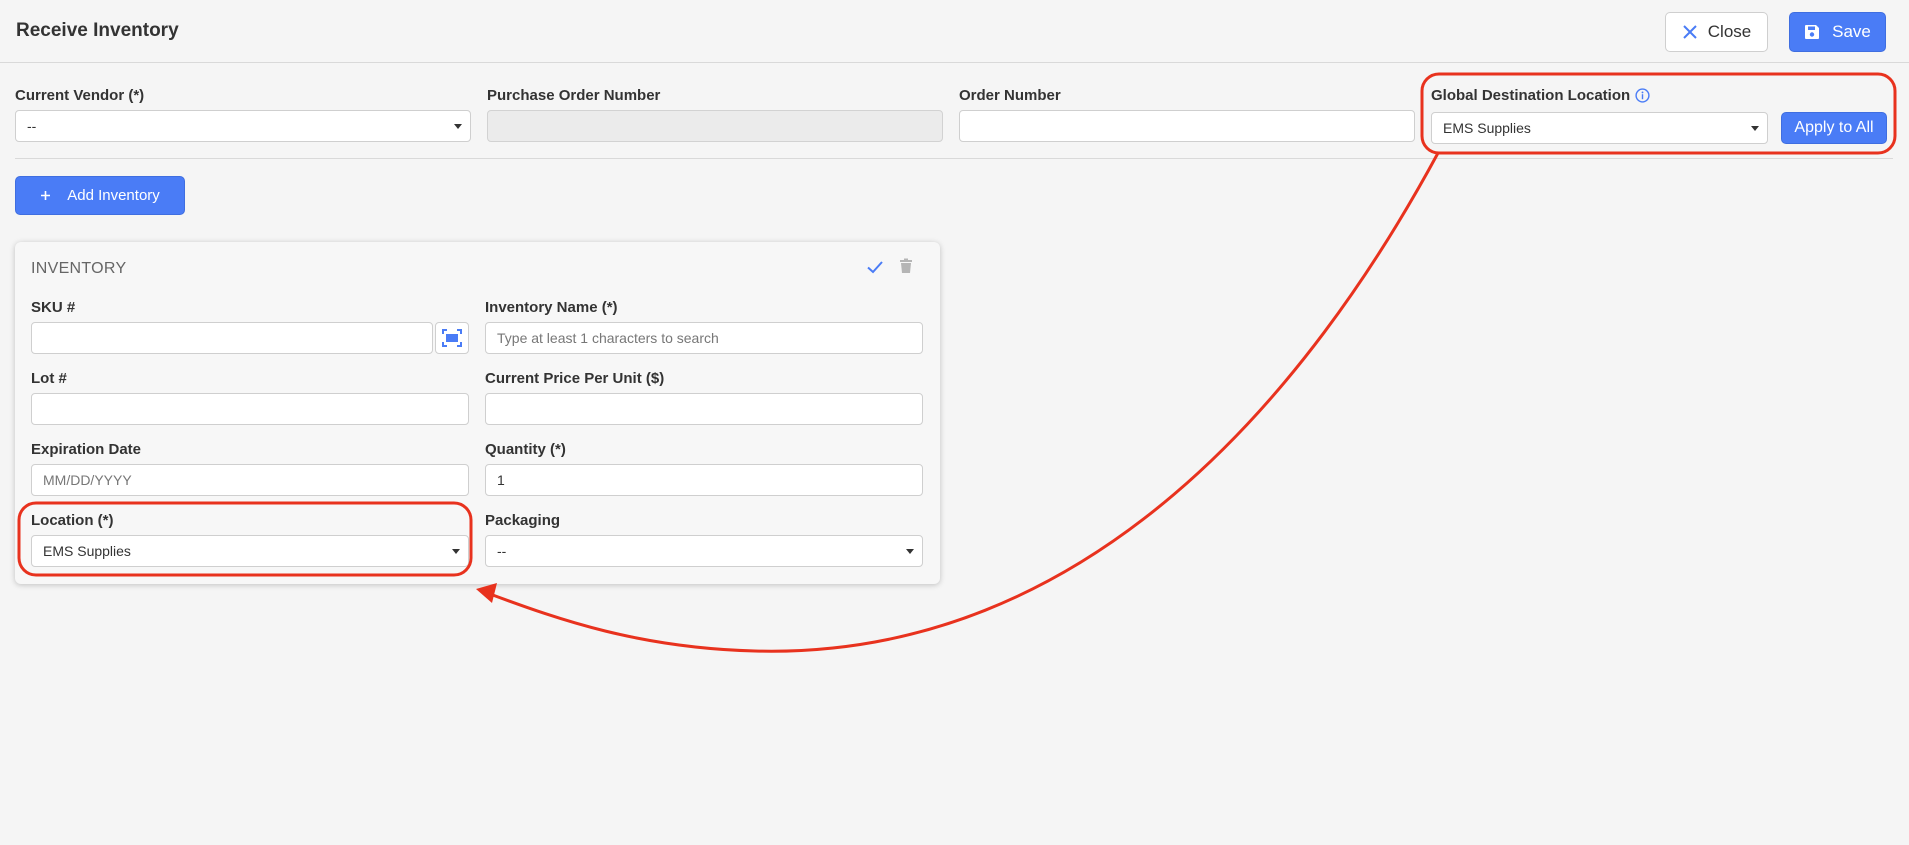  I want to click on header-bar: Receive Inventory Close Save, so click(954, 31).